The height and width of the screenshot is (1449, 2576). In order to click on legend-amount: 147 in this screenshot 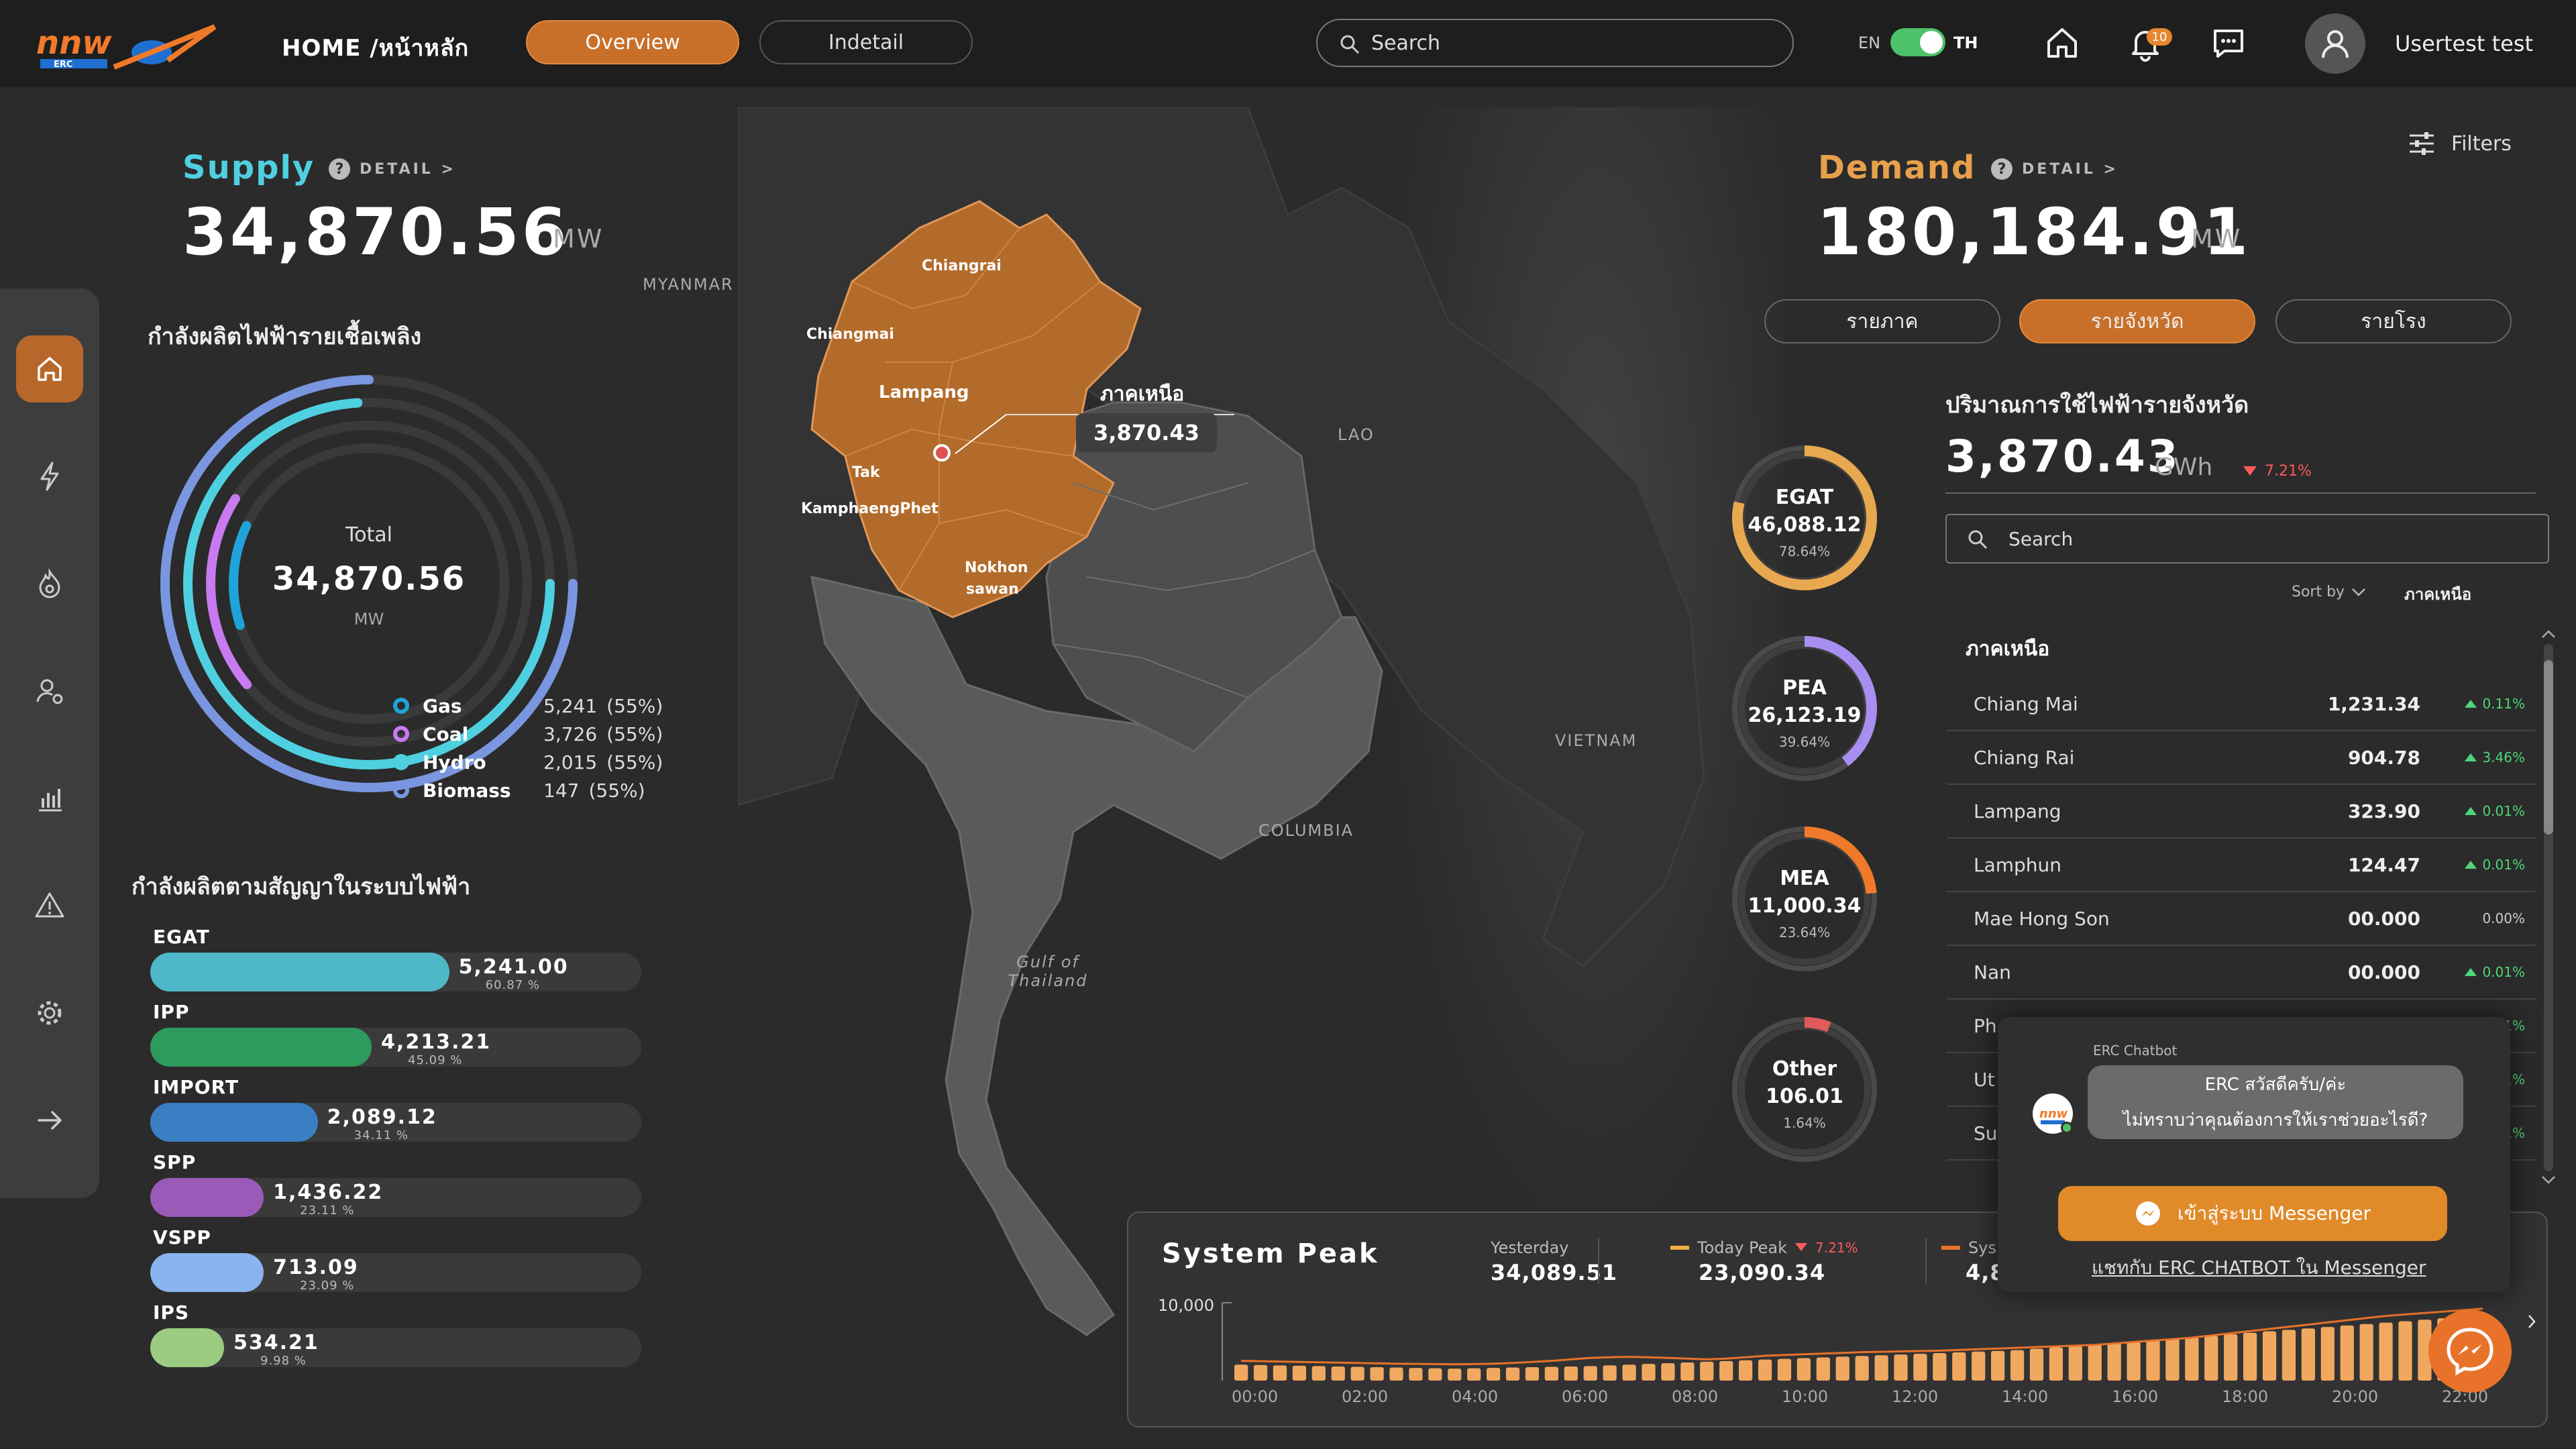, I will do `click(561, 791)`.